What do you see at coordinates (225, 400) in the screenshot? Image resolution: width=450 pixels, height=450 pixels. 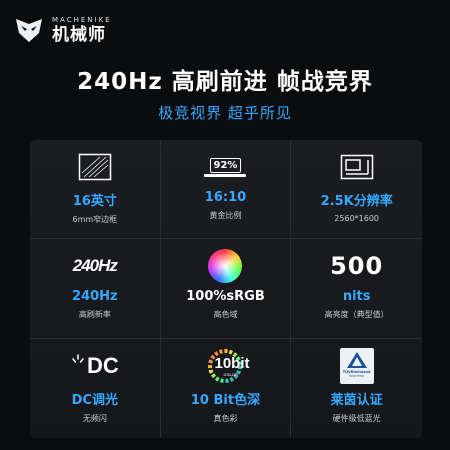 I see `feature-title: 10 Bit色深` at bounding box center [225, 400].